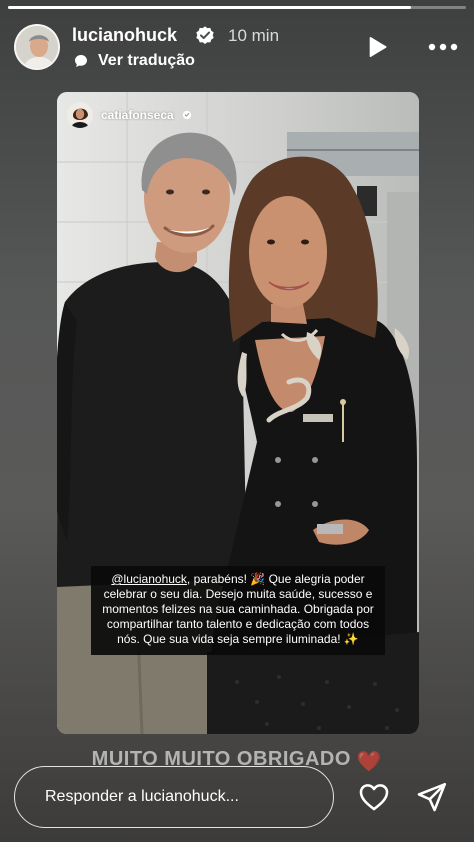 The width and height of the screenshot is (474, 842). I want to click on shared-post-header: catiafonseca, so click(129, 115).